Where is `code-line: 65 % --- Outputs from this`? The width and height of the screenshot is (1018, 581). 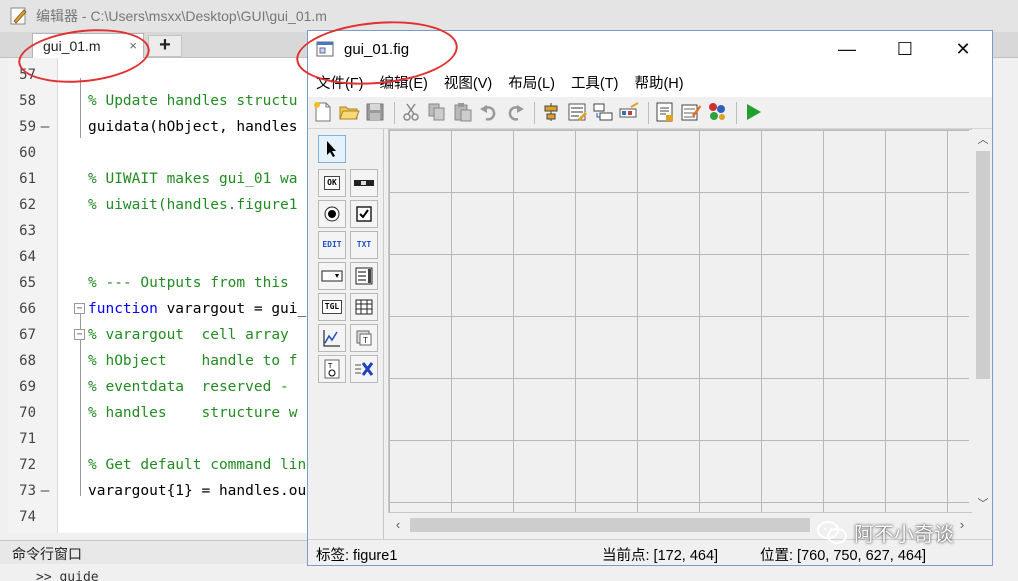
code-line: 65 % --- Outputs from this is located at coordinates (158, 283).